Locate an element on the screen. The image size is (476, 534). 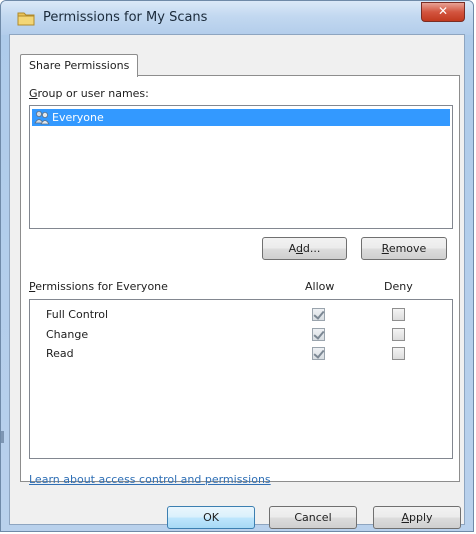
ok-button: OK is located at coordinates (211, 517).